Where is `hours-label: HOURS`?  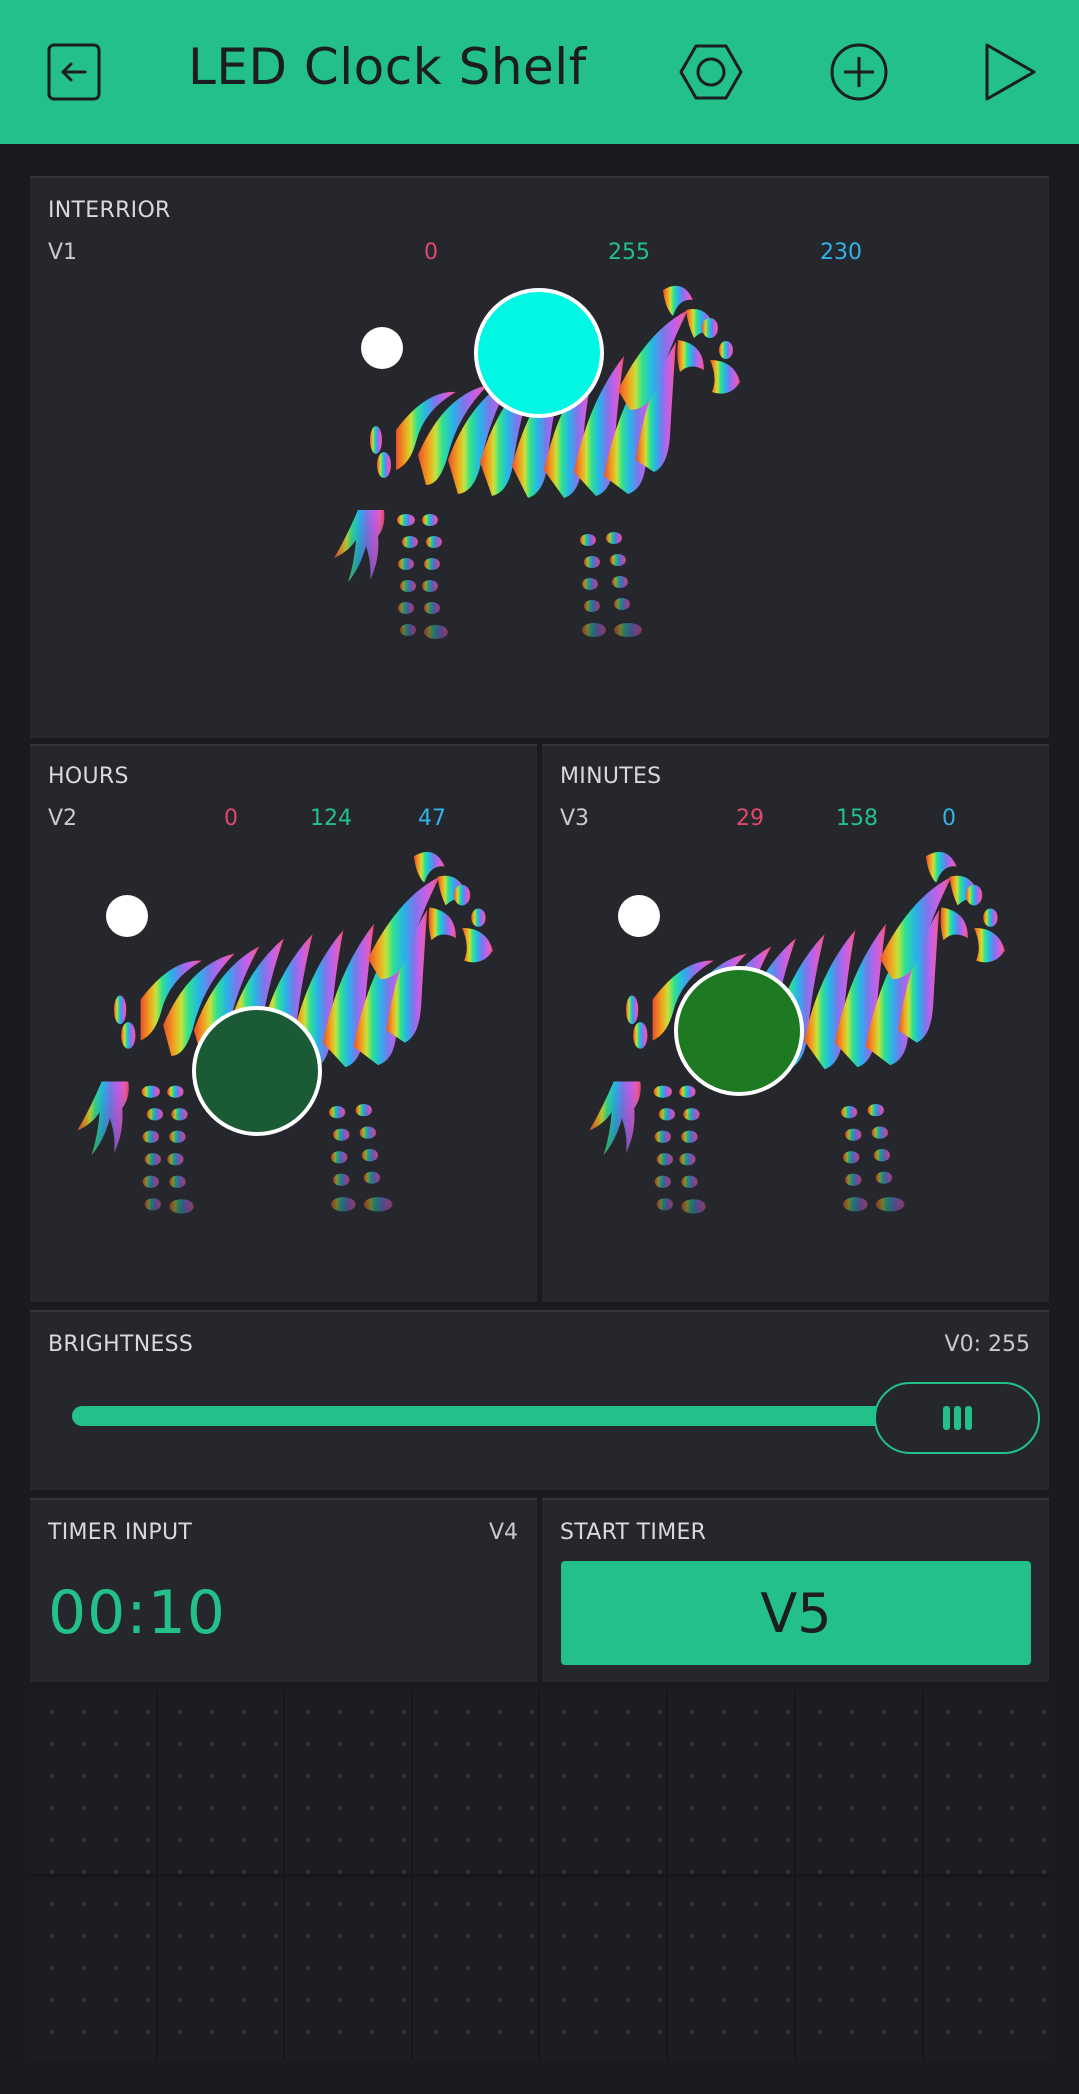
hours-label: HOURS is located at coordinates (88, 776).